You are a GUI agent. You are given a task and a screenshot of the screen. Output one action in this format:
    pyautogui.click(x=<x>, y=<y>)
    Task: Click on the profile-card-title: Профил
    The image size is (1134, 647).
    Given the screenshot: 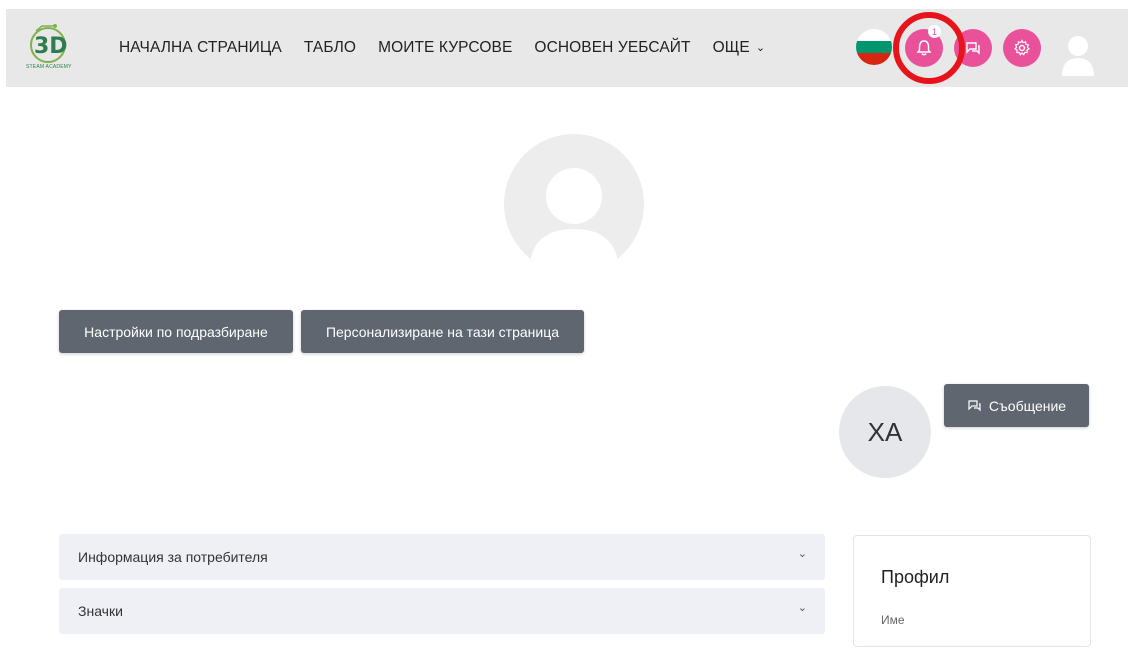 What is the action you would take?
    pyautogui.click(x=915, y=577)
    